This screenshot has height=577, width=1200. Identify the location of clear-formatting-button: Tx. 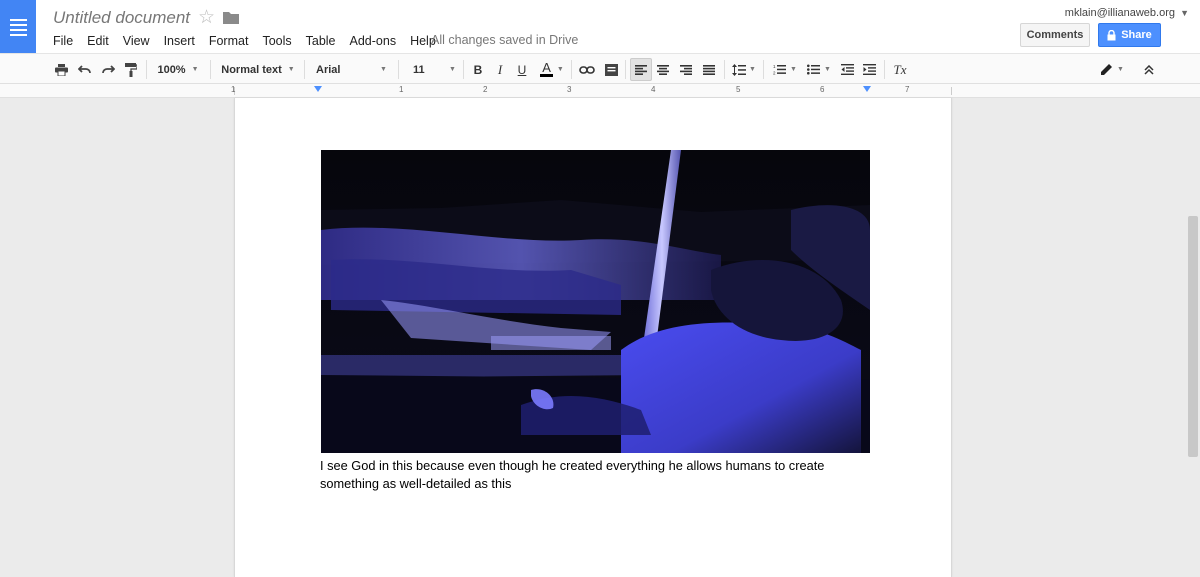
(900, 69).